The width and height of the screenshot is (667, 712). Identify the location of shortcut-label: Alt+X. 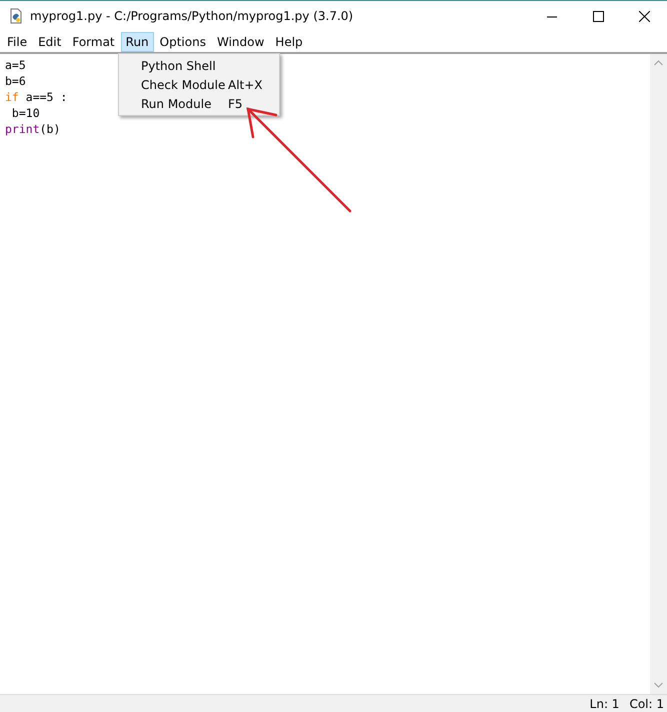
(245, 85).